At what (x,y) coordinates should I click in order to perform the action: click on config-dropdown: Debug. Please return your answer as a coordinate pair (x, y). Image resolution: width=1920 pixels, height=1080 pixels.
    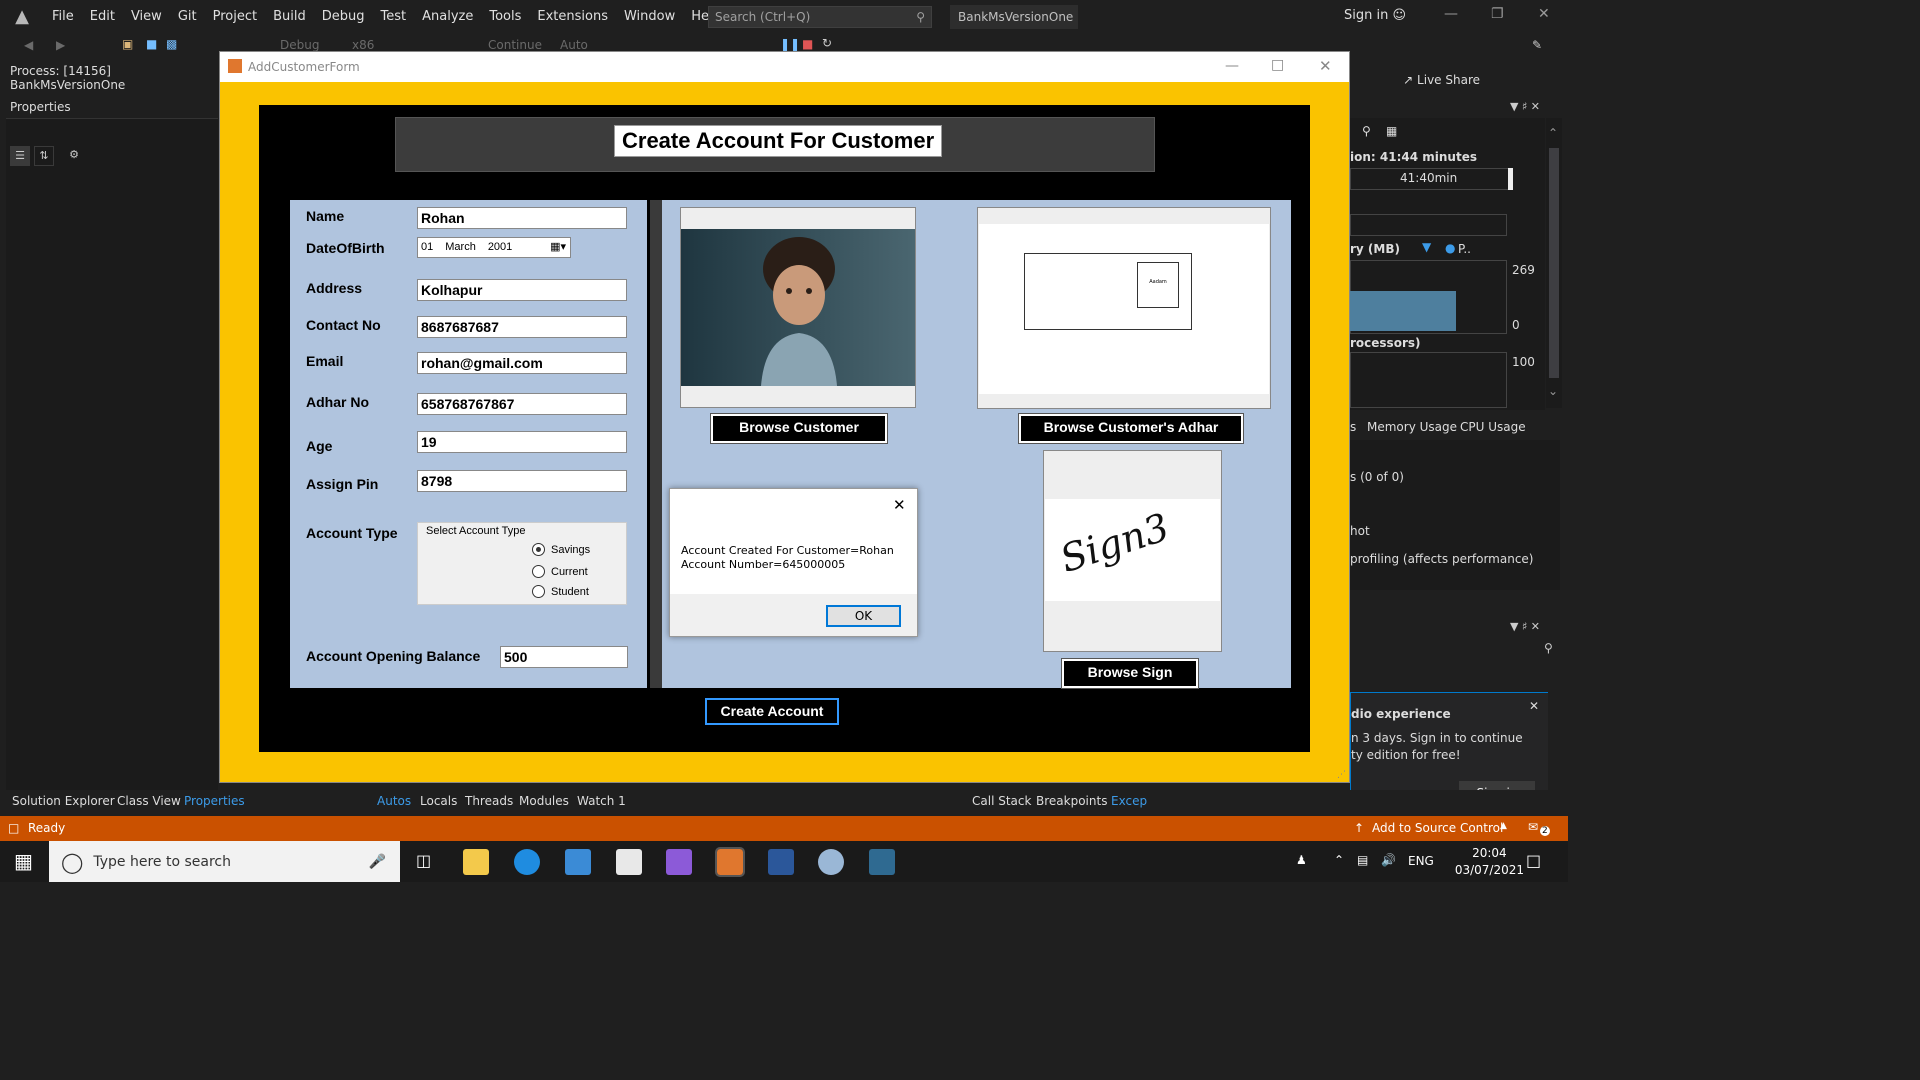
    Looking at the image, I should click on (299, 45).